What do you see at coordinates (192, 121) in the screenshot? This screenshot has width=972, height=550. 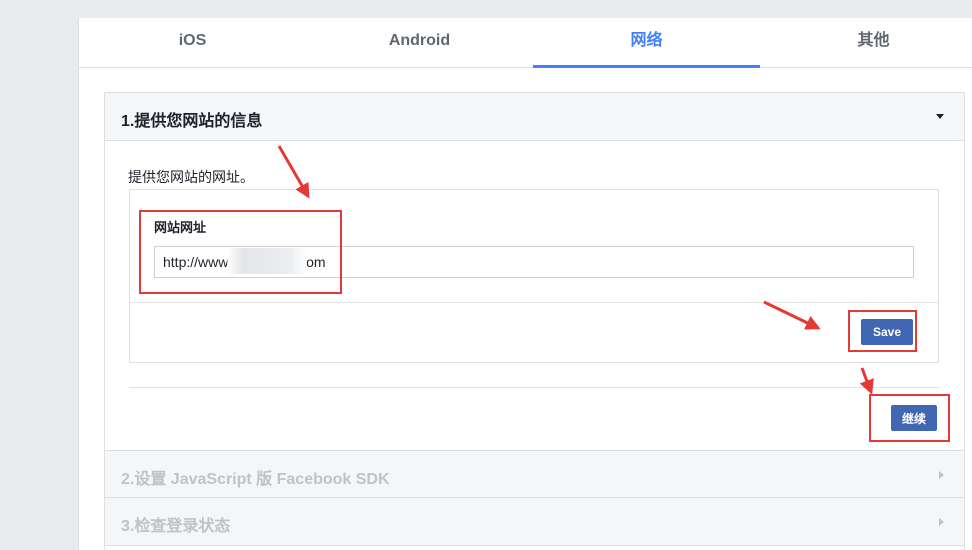 I see `step-1-title: 1.提供您网站的信息` at bounding box center [192, 121].